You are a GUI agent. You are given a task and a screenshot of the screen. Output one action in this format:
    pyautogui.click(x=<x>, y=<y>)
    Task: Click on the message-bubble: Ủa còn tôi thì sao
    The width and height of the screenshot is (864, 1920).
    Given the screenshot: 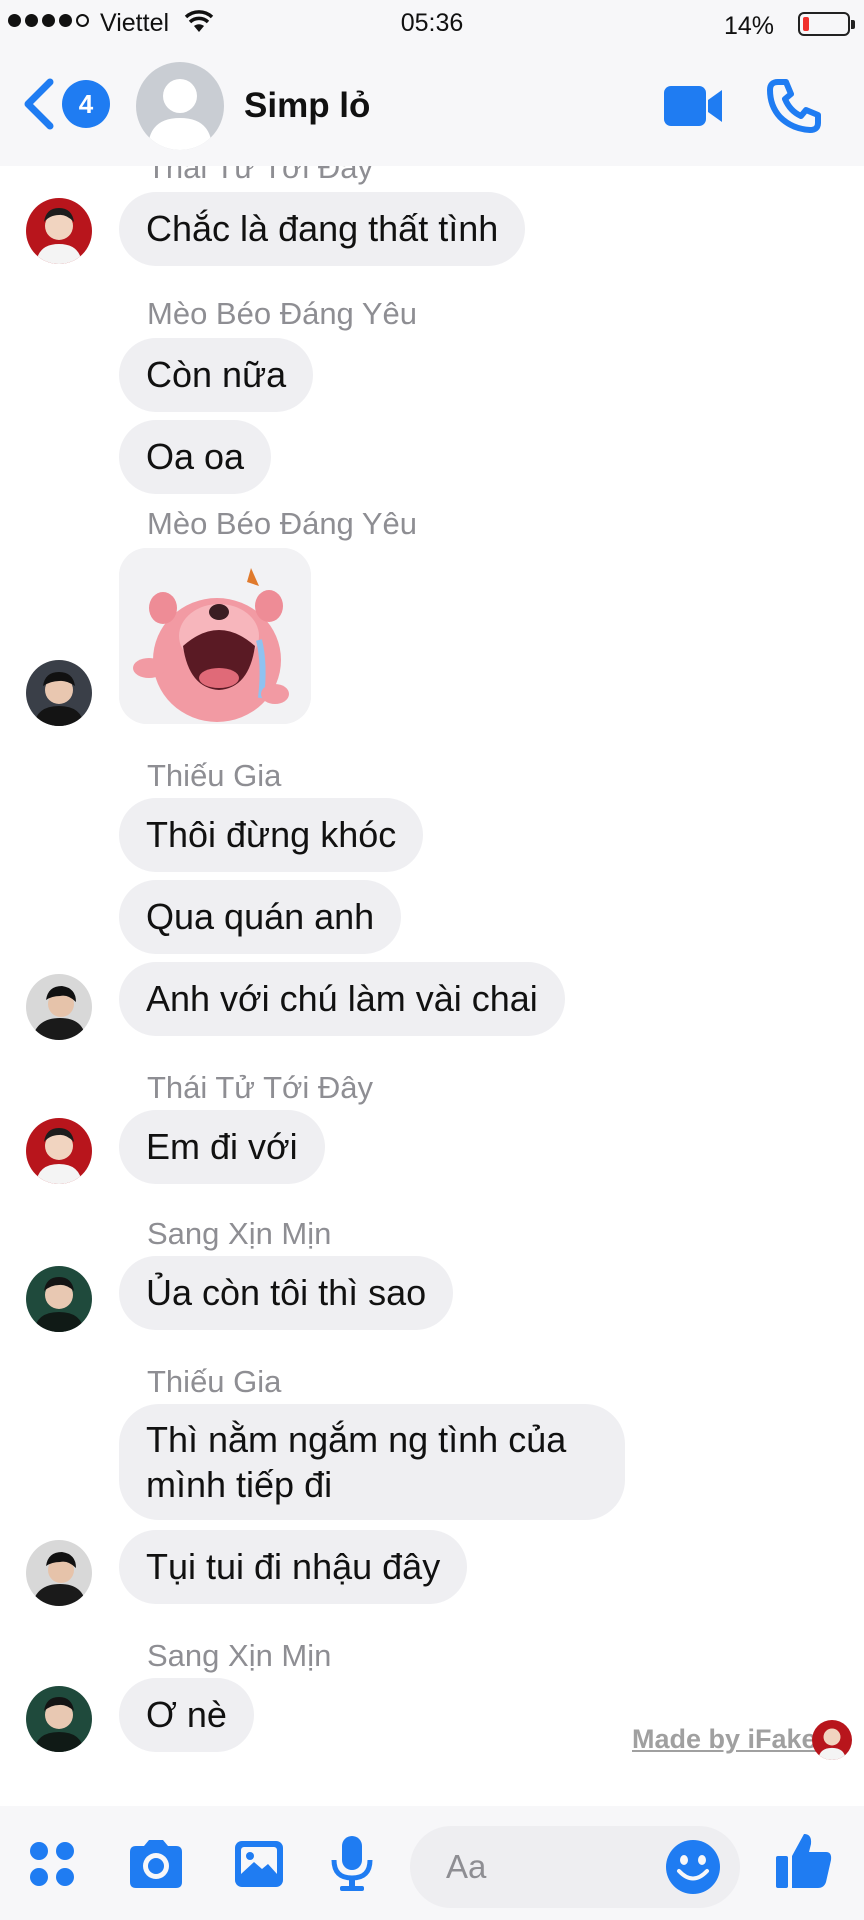 What is the action you would take?
    pyautogui.click(x=286, y=1293)
    